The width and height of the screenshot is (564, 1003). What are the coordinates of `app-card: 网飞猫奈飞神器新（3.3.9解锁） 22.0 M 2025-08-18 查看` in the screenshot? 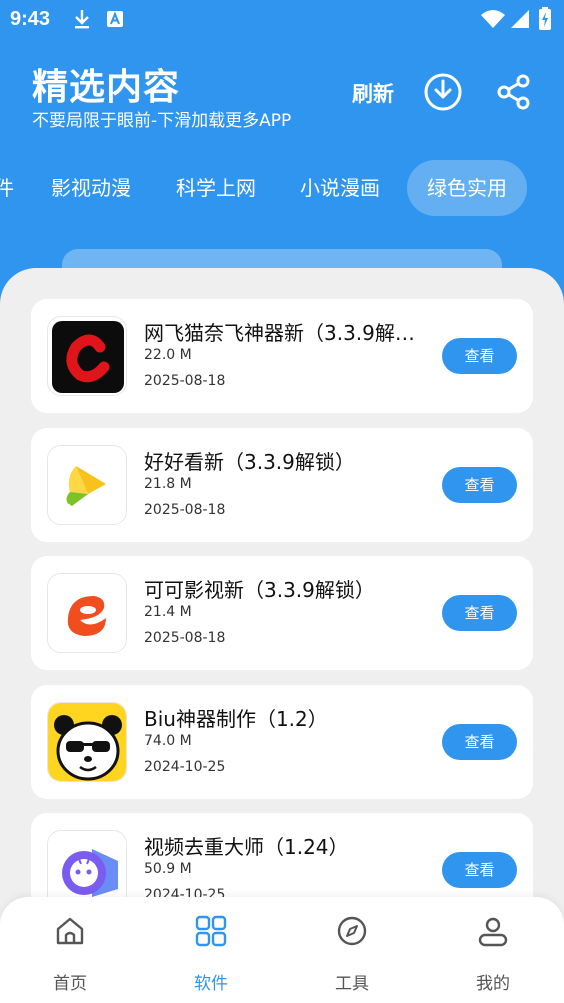 It's located at (282, 356).